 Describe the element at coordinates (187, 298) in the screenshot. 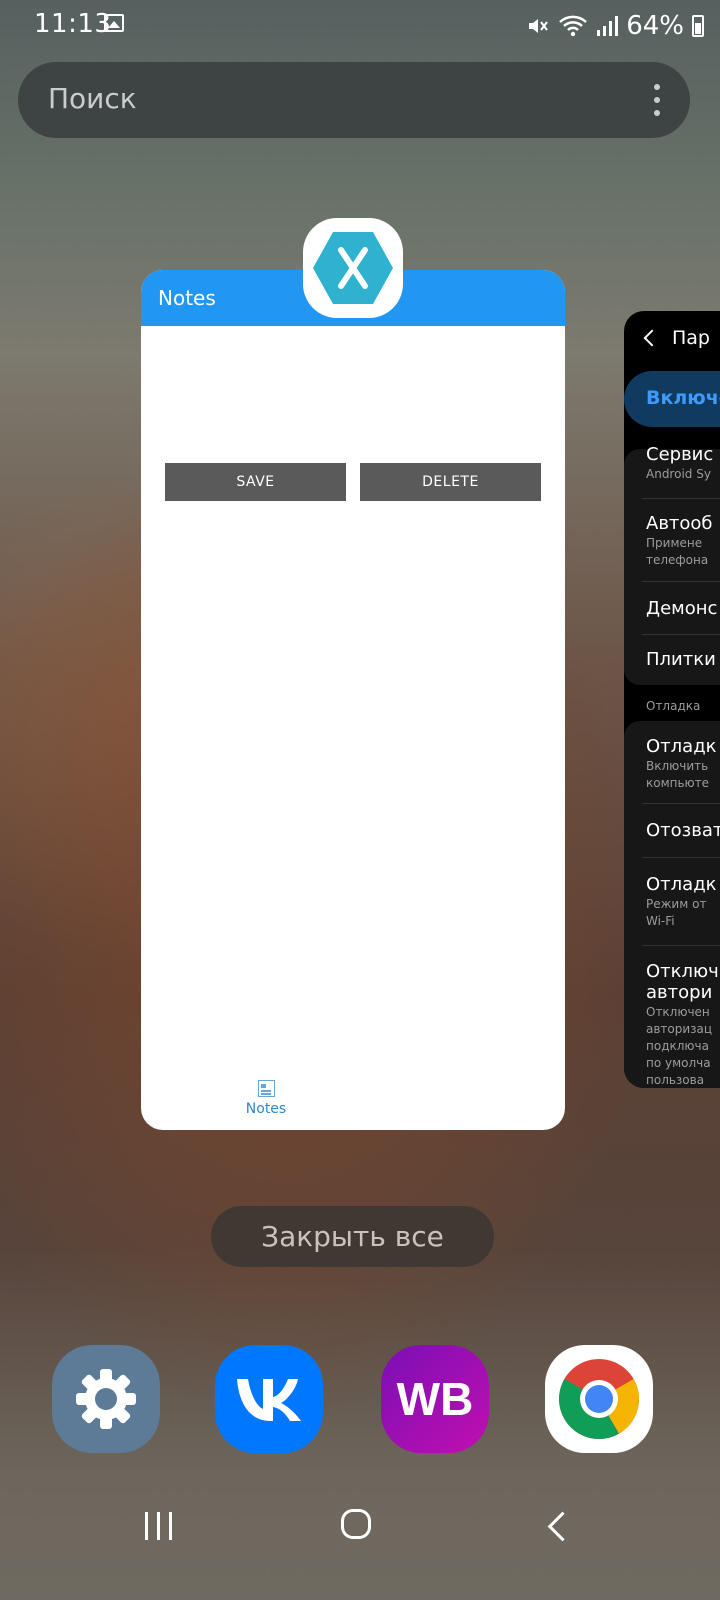

I see `app-title: Notes` at that location.